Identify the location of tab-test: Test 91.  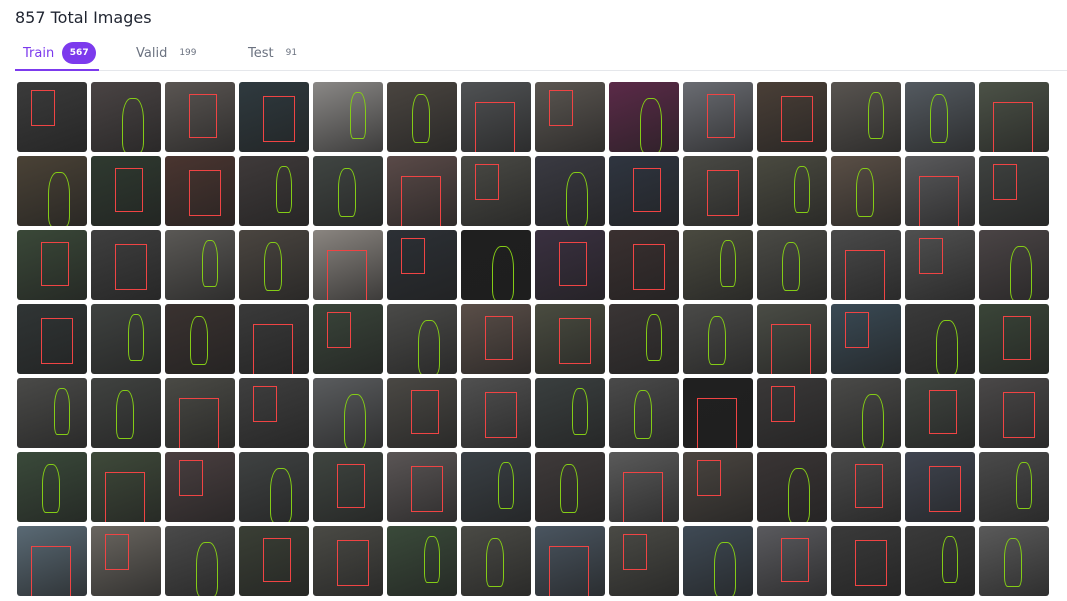
(272, 53).